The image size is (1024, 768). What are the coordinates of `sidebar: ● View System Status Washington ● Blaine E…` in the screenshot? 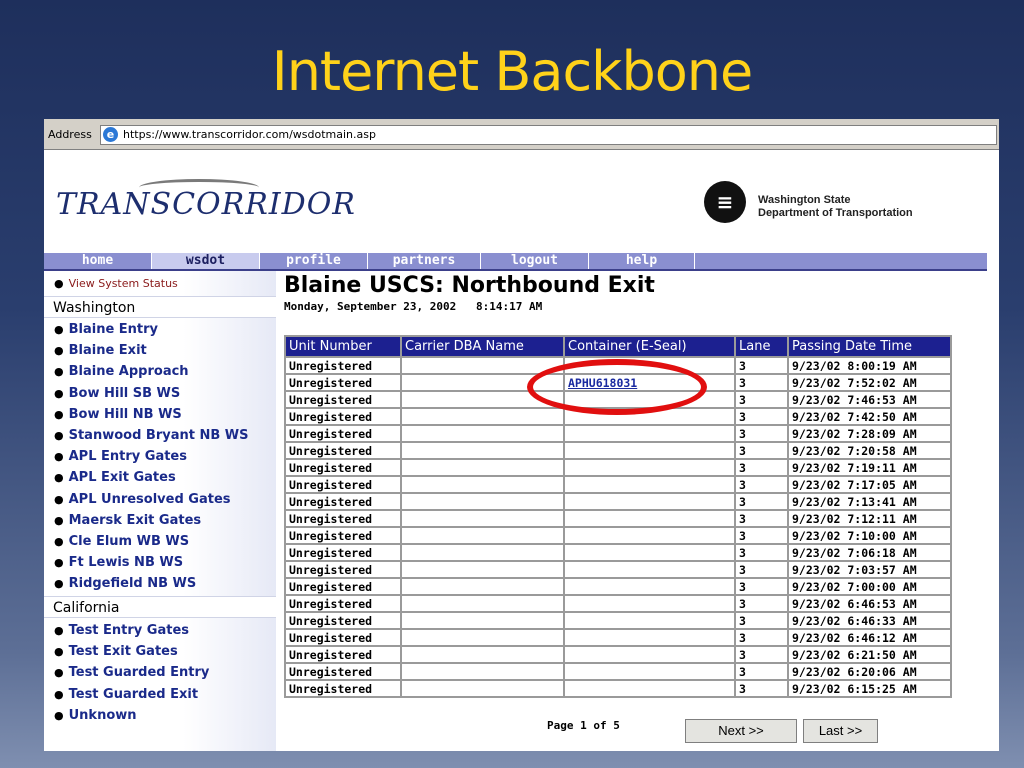 It's located at (160, 511).